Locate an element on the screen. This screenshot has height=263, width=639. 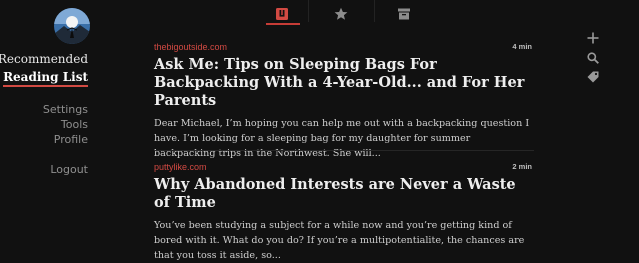
active-tab-indicator is located at coordinates (283, 24).